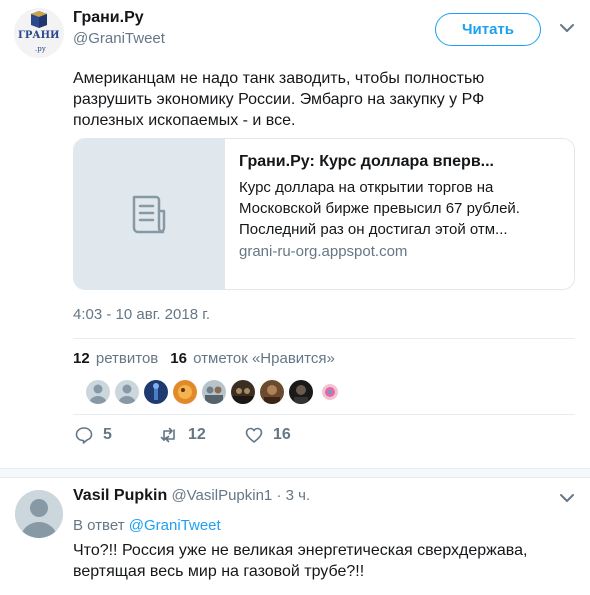 This screenshot has height=595, width=590. What do you see at coordinates (93, 435) in the screenshot?
I see `reply-button: 5` at bounding box center [93, 435].